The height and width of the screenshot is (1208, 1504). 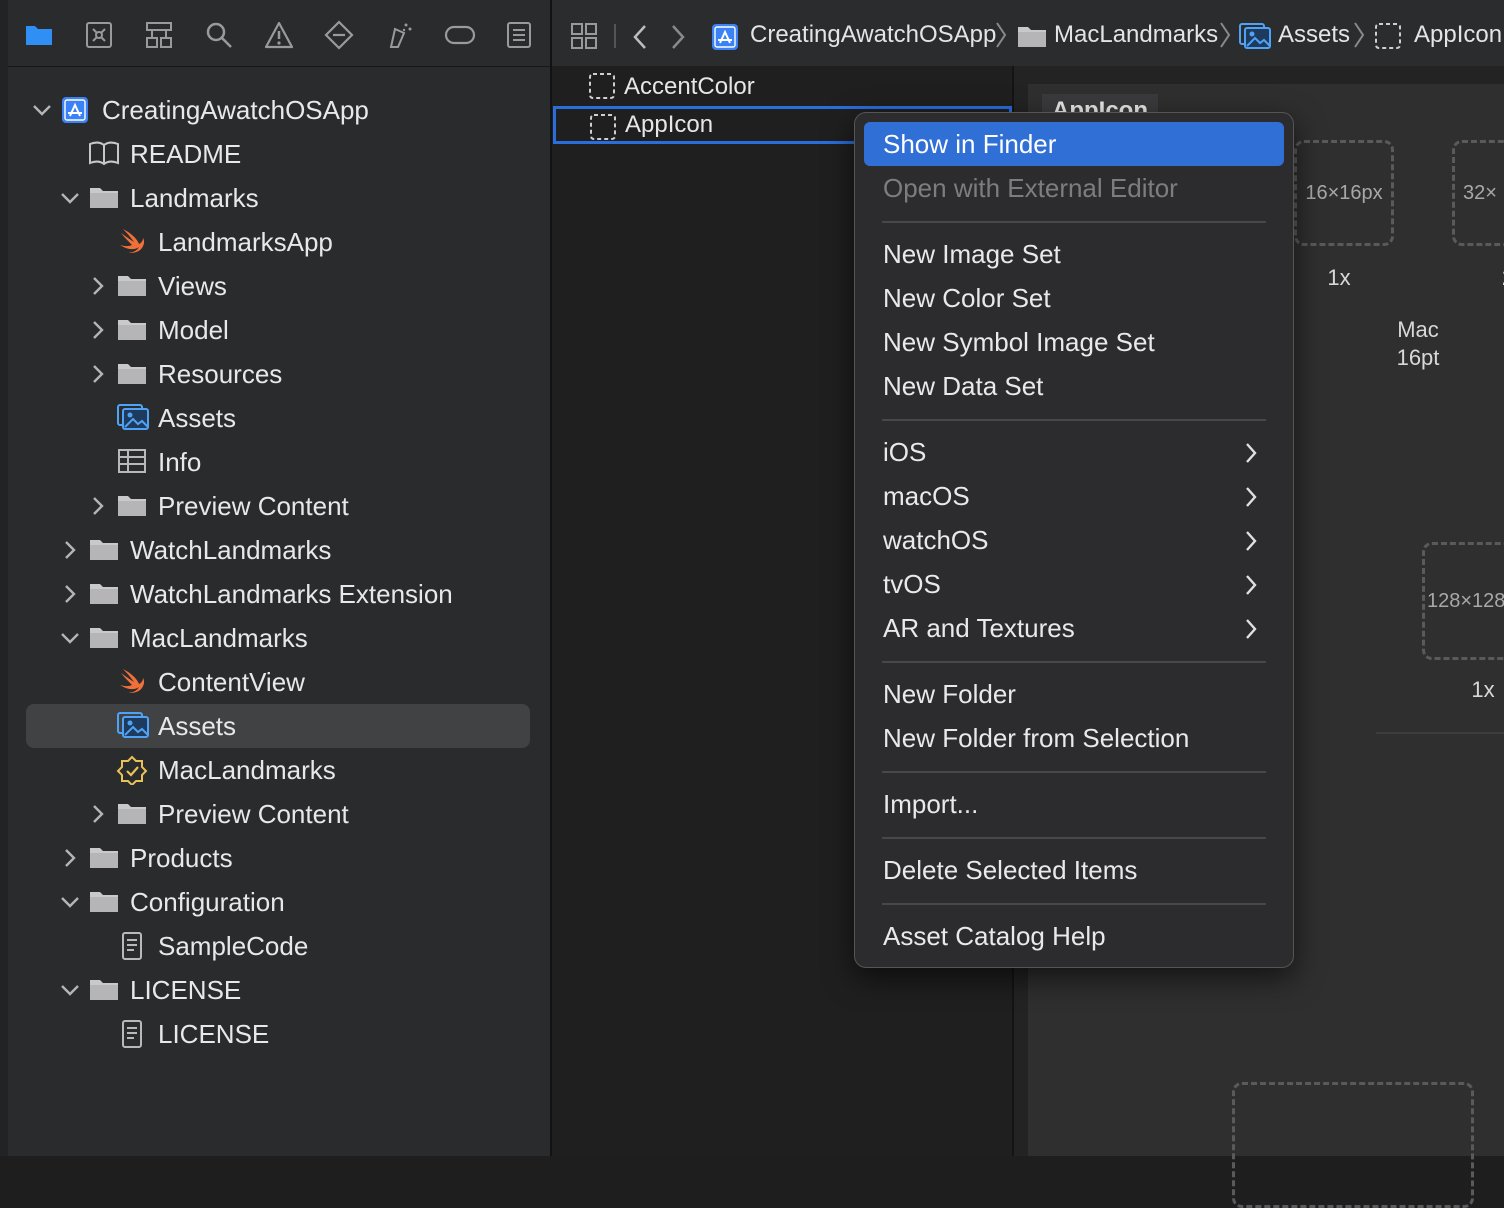 What do you see at coordinates (1030, 188) in the screenshot?
I see `menu-item-label: Open with External Editor` at bounding box center [1030, 188].